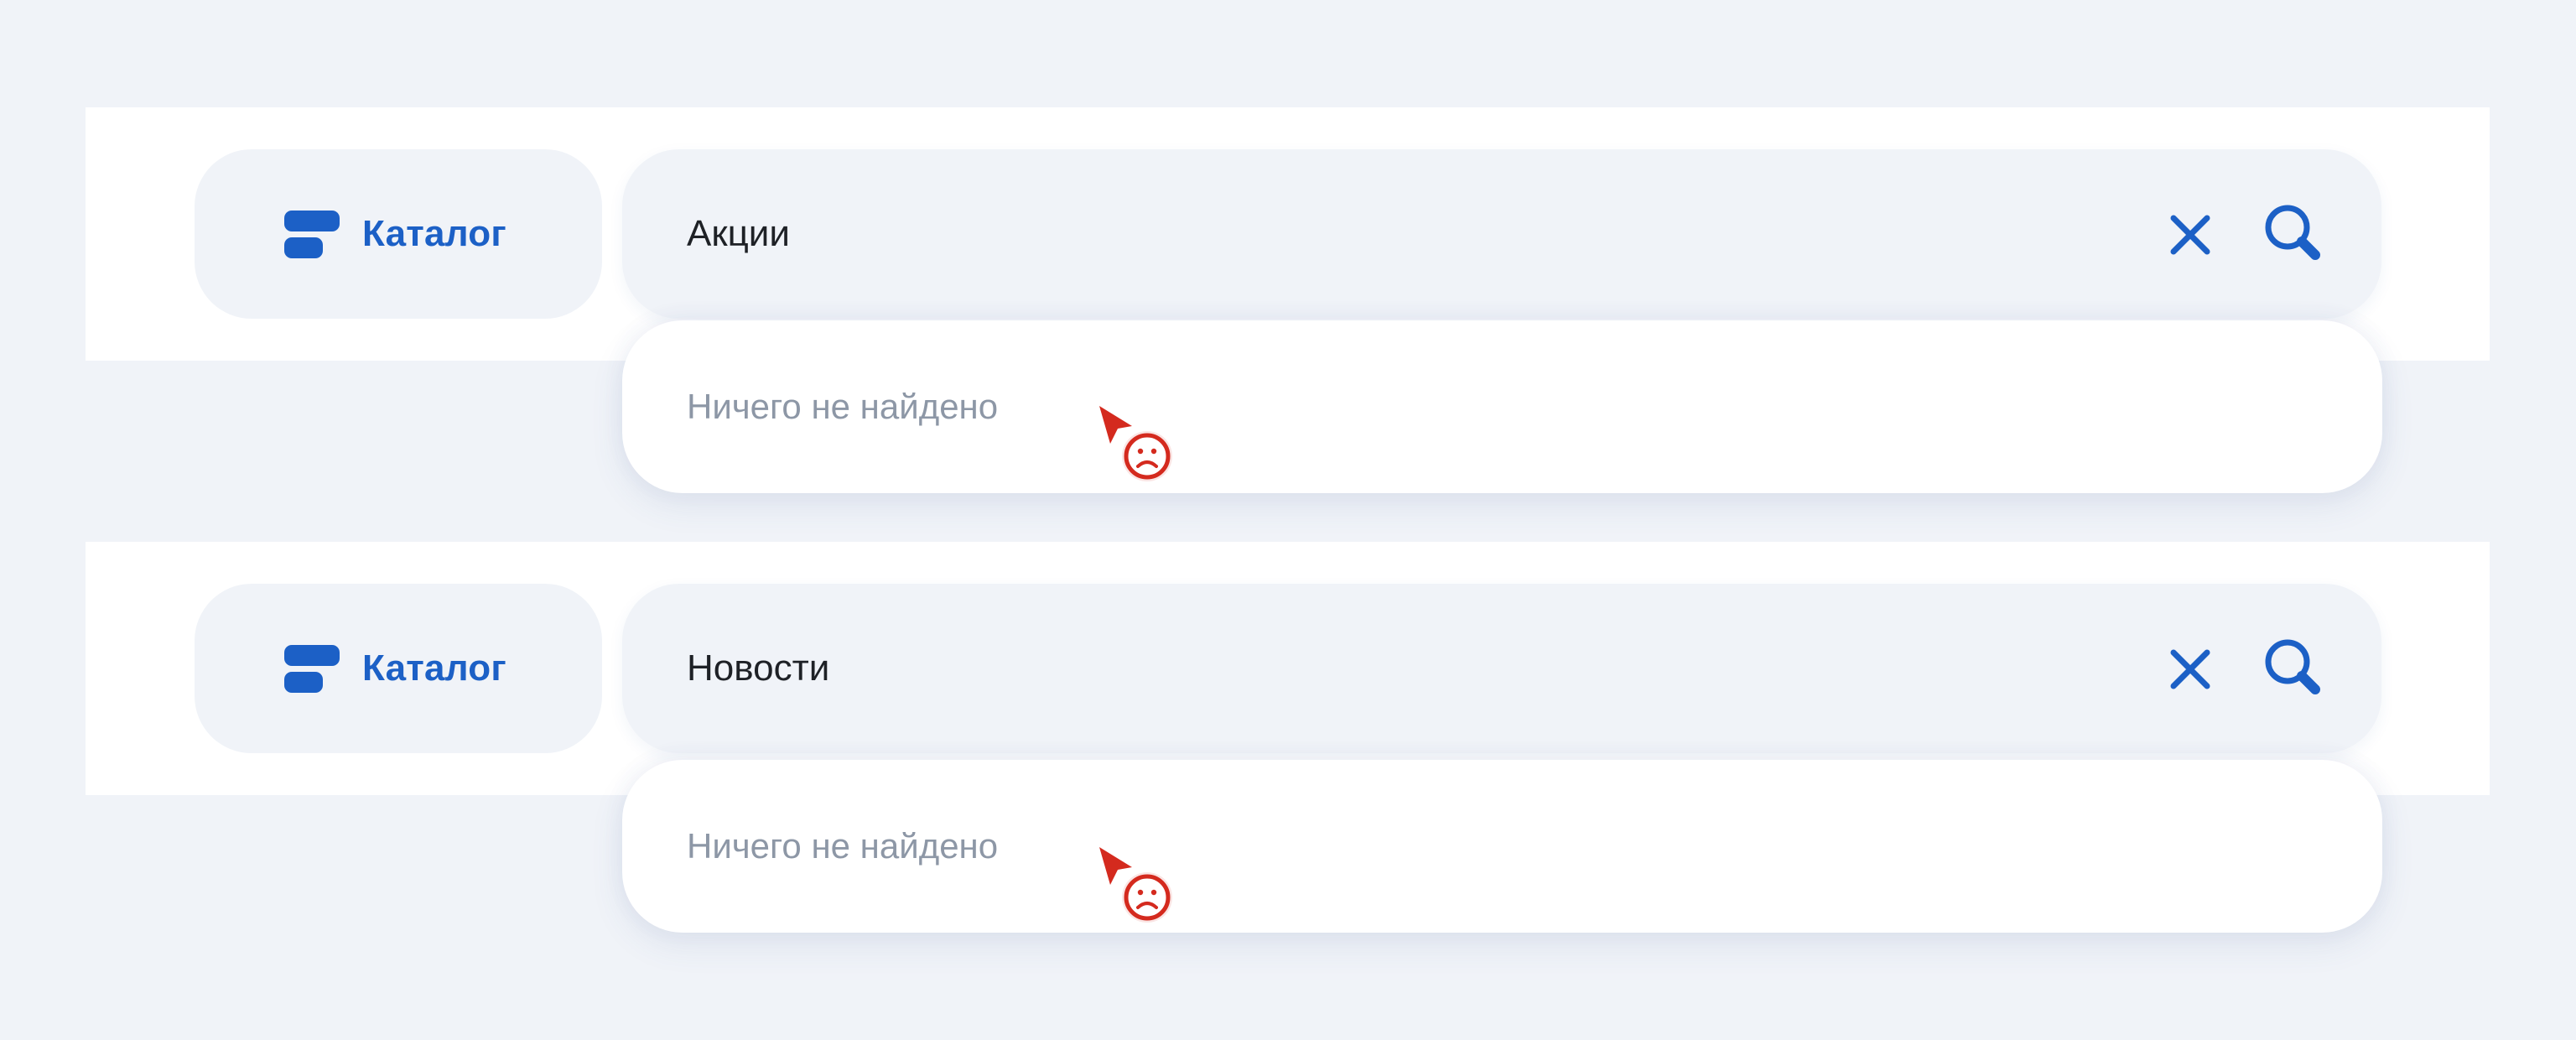 The image size is (2576, 1040). What do you see at coordinates (738, 234) in the screenshot?
I see `search-input-value: Акции` at bounding box center [738, 234].